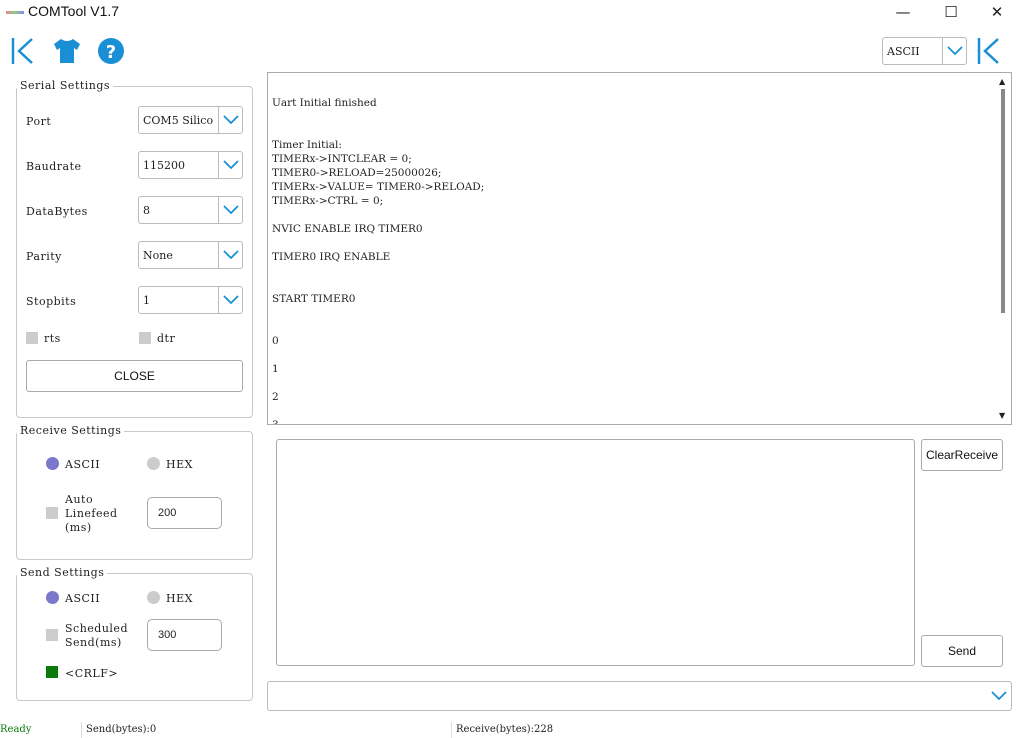 The image size is (1019, 738). I want to click on receive-settings-group, so click(134, 495).